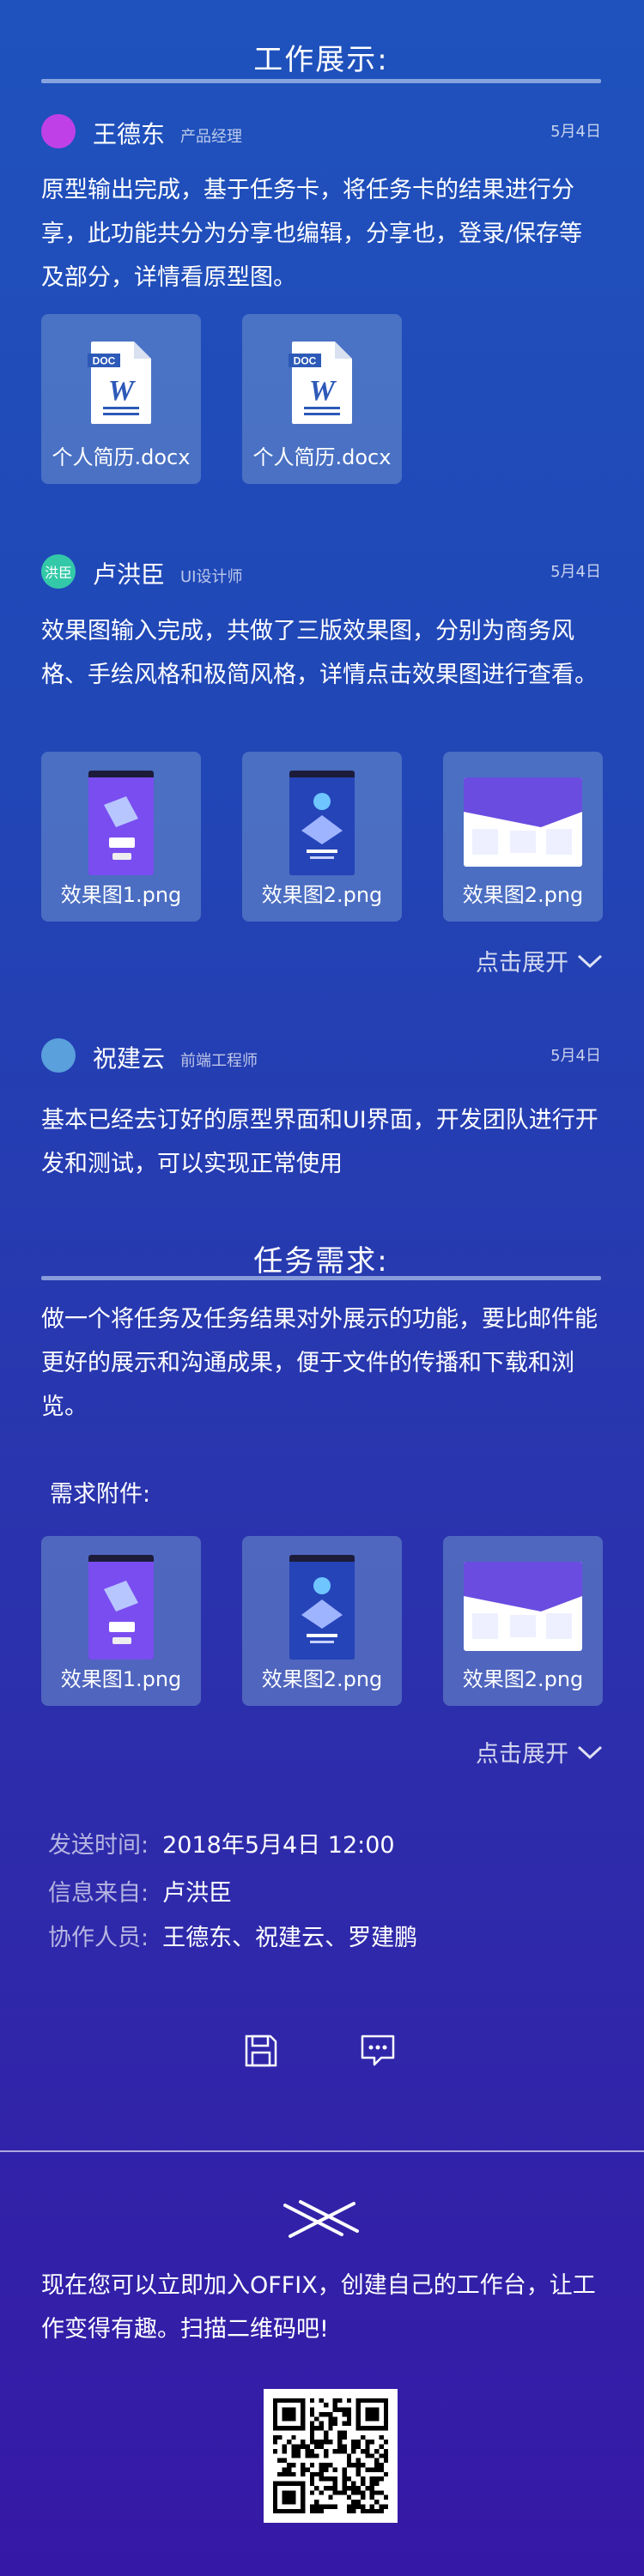  Describe the element at coordinates (321, 1278) in the screenshot. I see `task-section-divider` at that location.